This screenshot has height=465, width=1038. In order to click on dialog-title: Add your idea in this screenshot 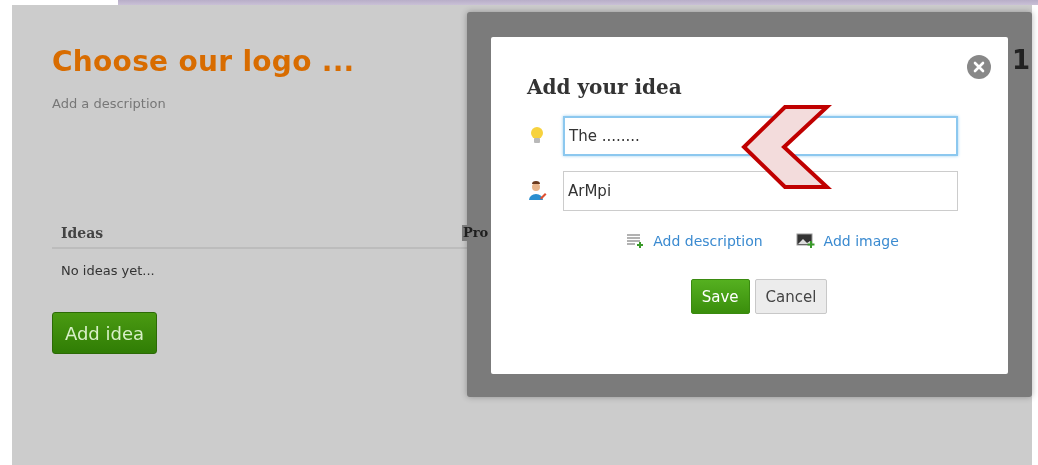, I will do `click(605, 87)`.